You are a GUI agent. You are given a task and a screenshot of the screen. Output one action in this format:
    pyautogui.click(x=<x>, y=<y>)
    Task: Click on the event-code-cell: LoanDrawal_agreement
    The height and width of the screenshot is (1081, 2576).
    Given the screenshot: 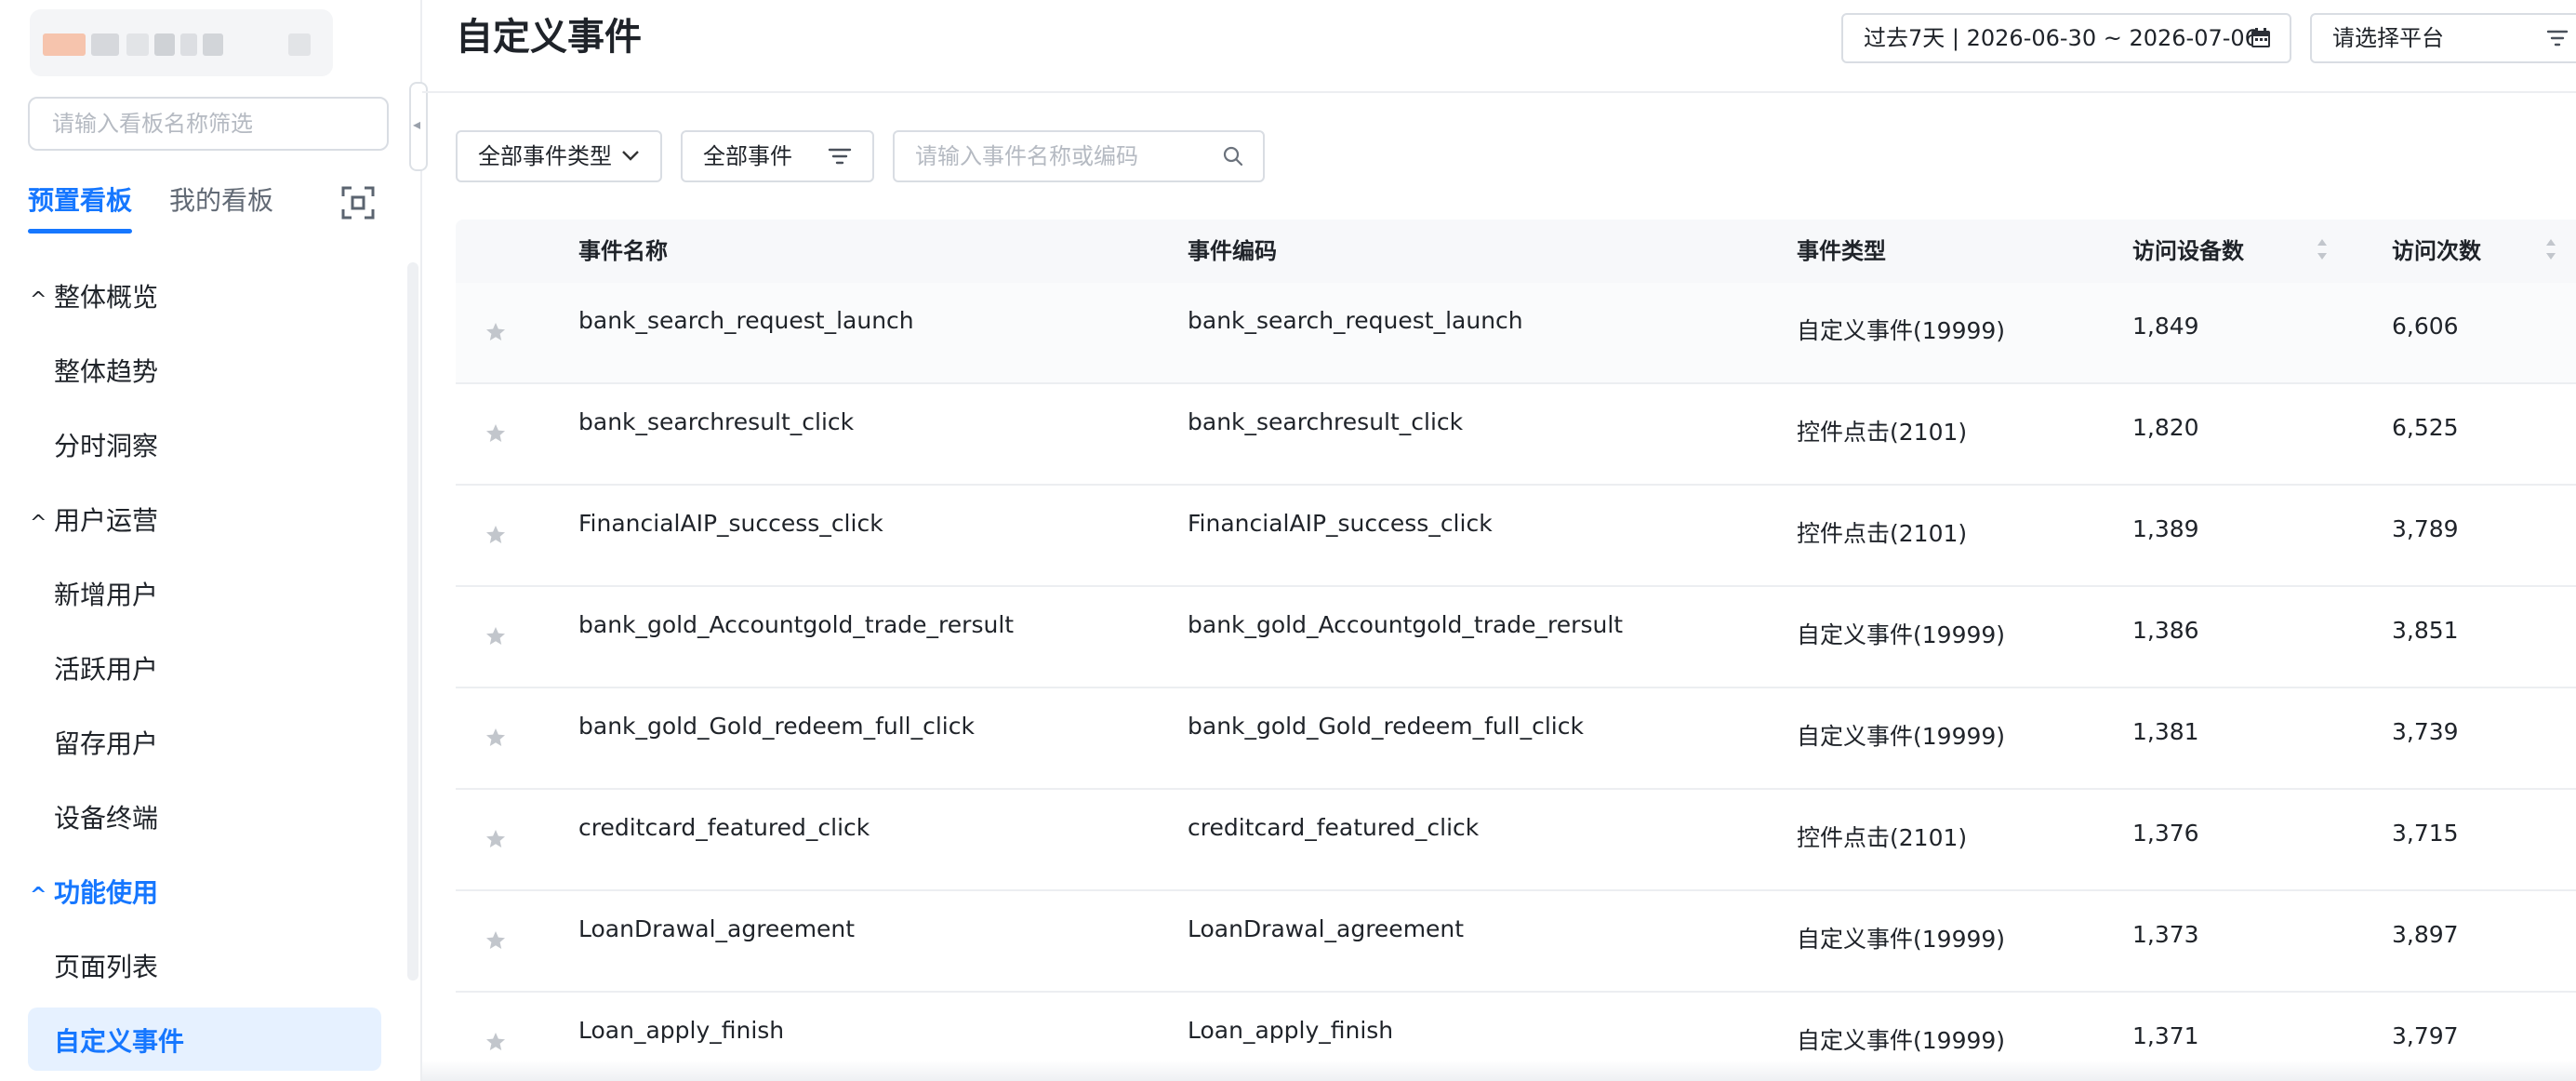 What is the action you would take?
    pyautogui.click(x=1326, y=928)
    